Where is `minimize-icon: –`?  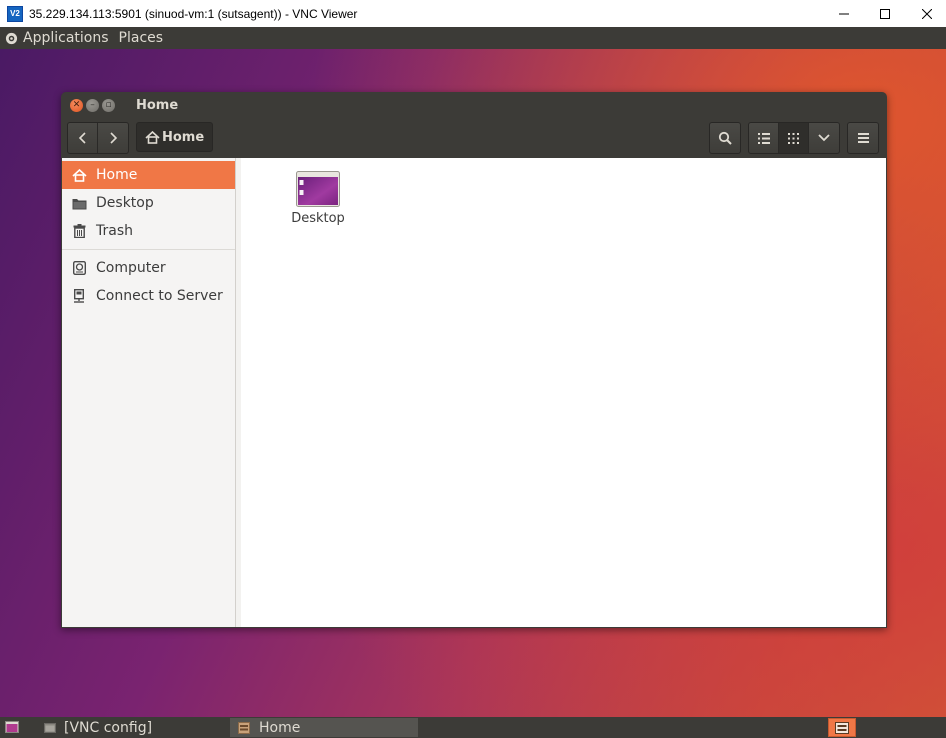 minimize-icon: – is located at coordinates (92, 104).